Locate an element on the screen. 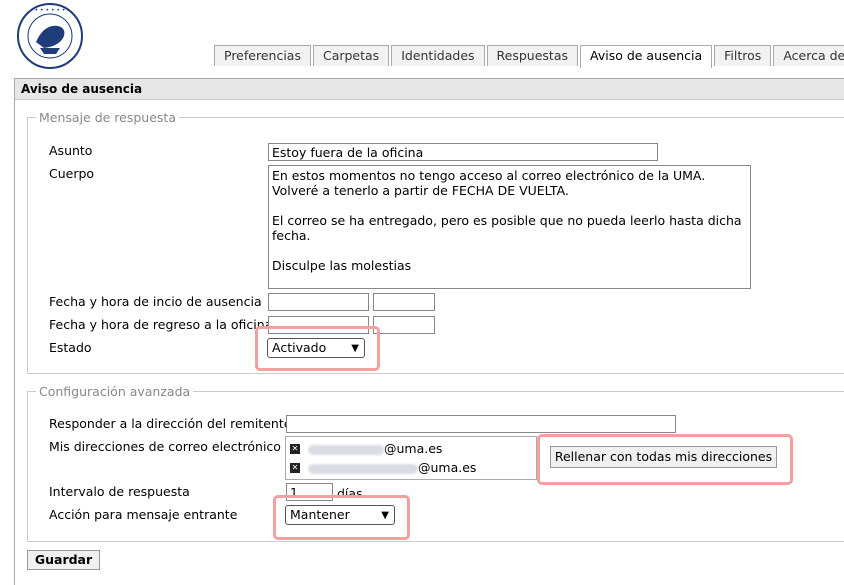 The height and width of the screenshot is (585, 844). start-time-input is located at coordinates (404, 302).